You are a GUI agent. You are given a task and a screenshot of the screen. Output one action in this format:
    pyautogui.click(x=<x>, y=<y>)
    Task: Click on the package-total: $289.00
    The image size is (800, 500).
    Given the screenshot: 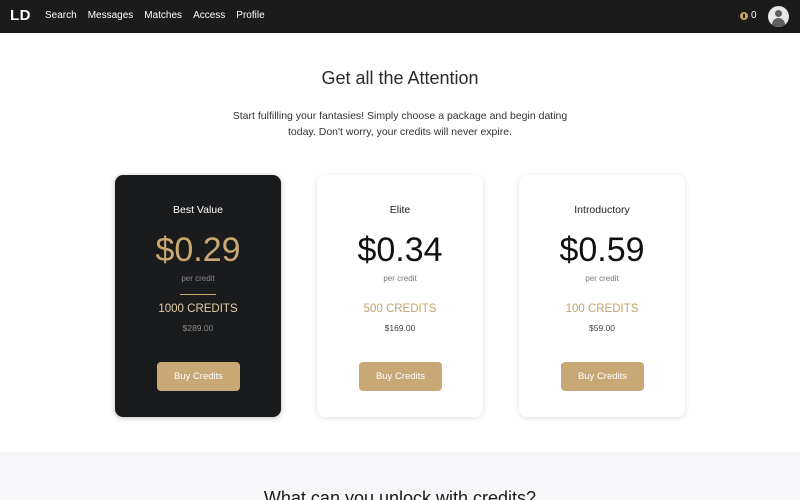 What is the action you would take?
    pyautogui.click(x=198, y=328)
    